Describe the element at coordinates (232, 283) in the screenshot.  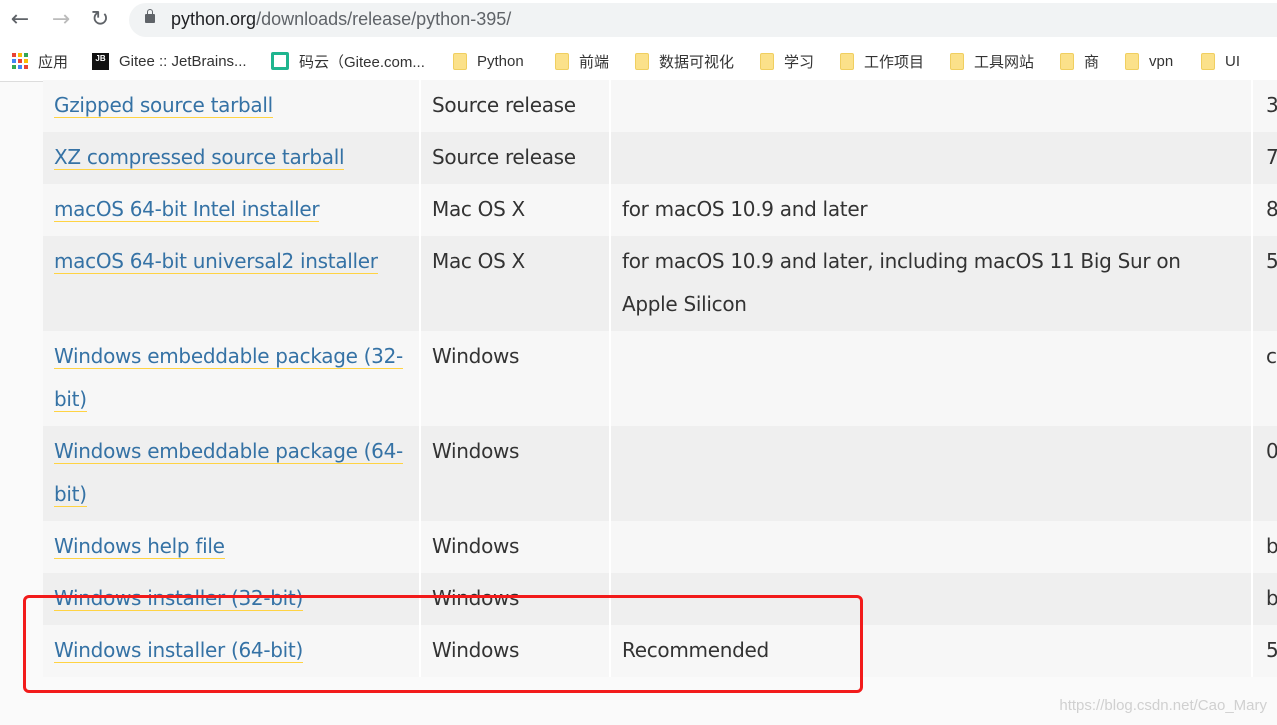
I see `version-cell: macOS 64-bit universal2 installer` at that location.